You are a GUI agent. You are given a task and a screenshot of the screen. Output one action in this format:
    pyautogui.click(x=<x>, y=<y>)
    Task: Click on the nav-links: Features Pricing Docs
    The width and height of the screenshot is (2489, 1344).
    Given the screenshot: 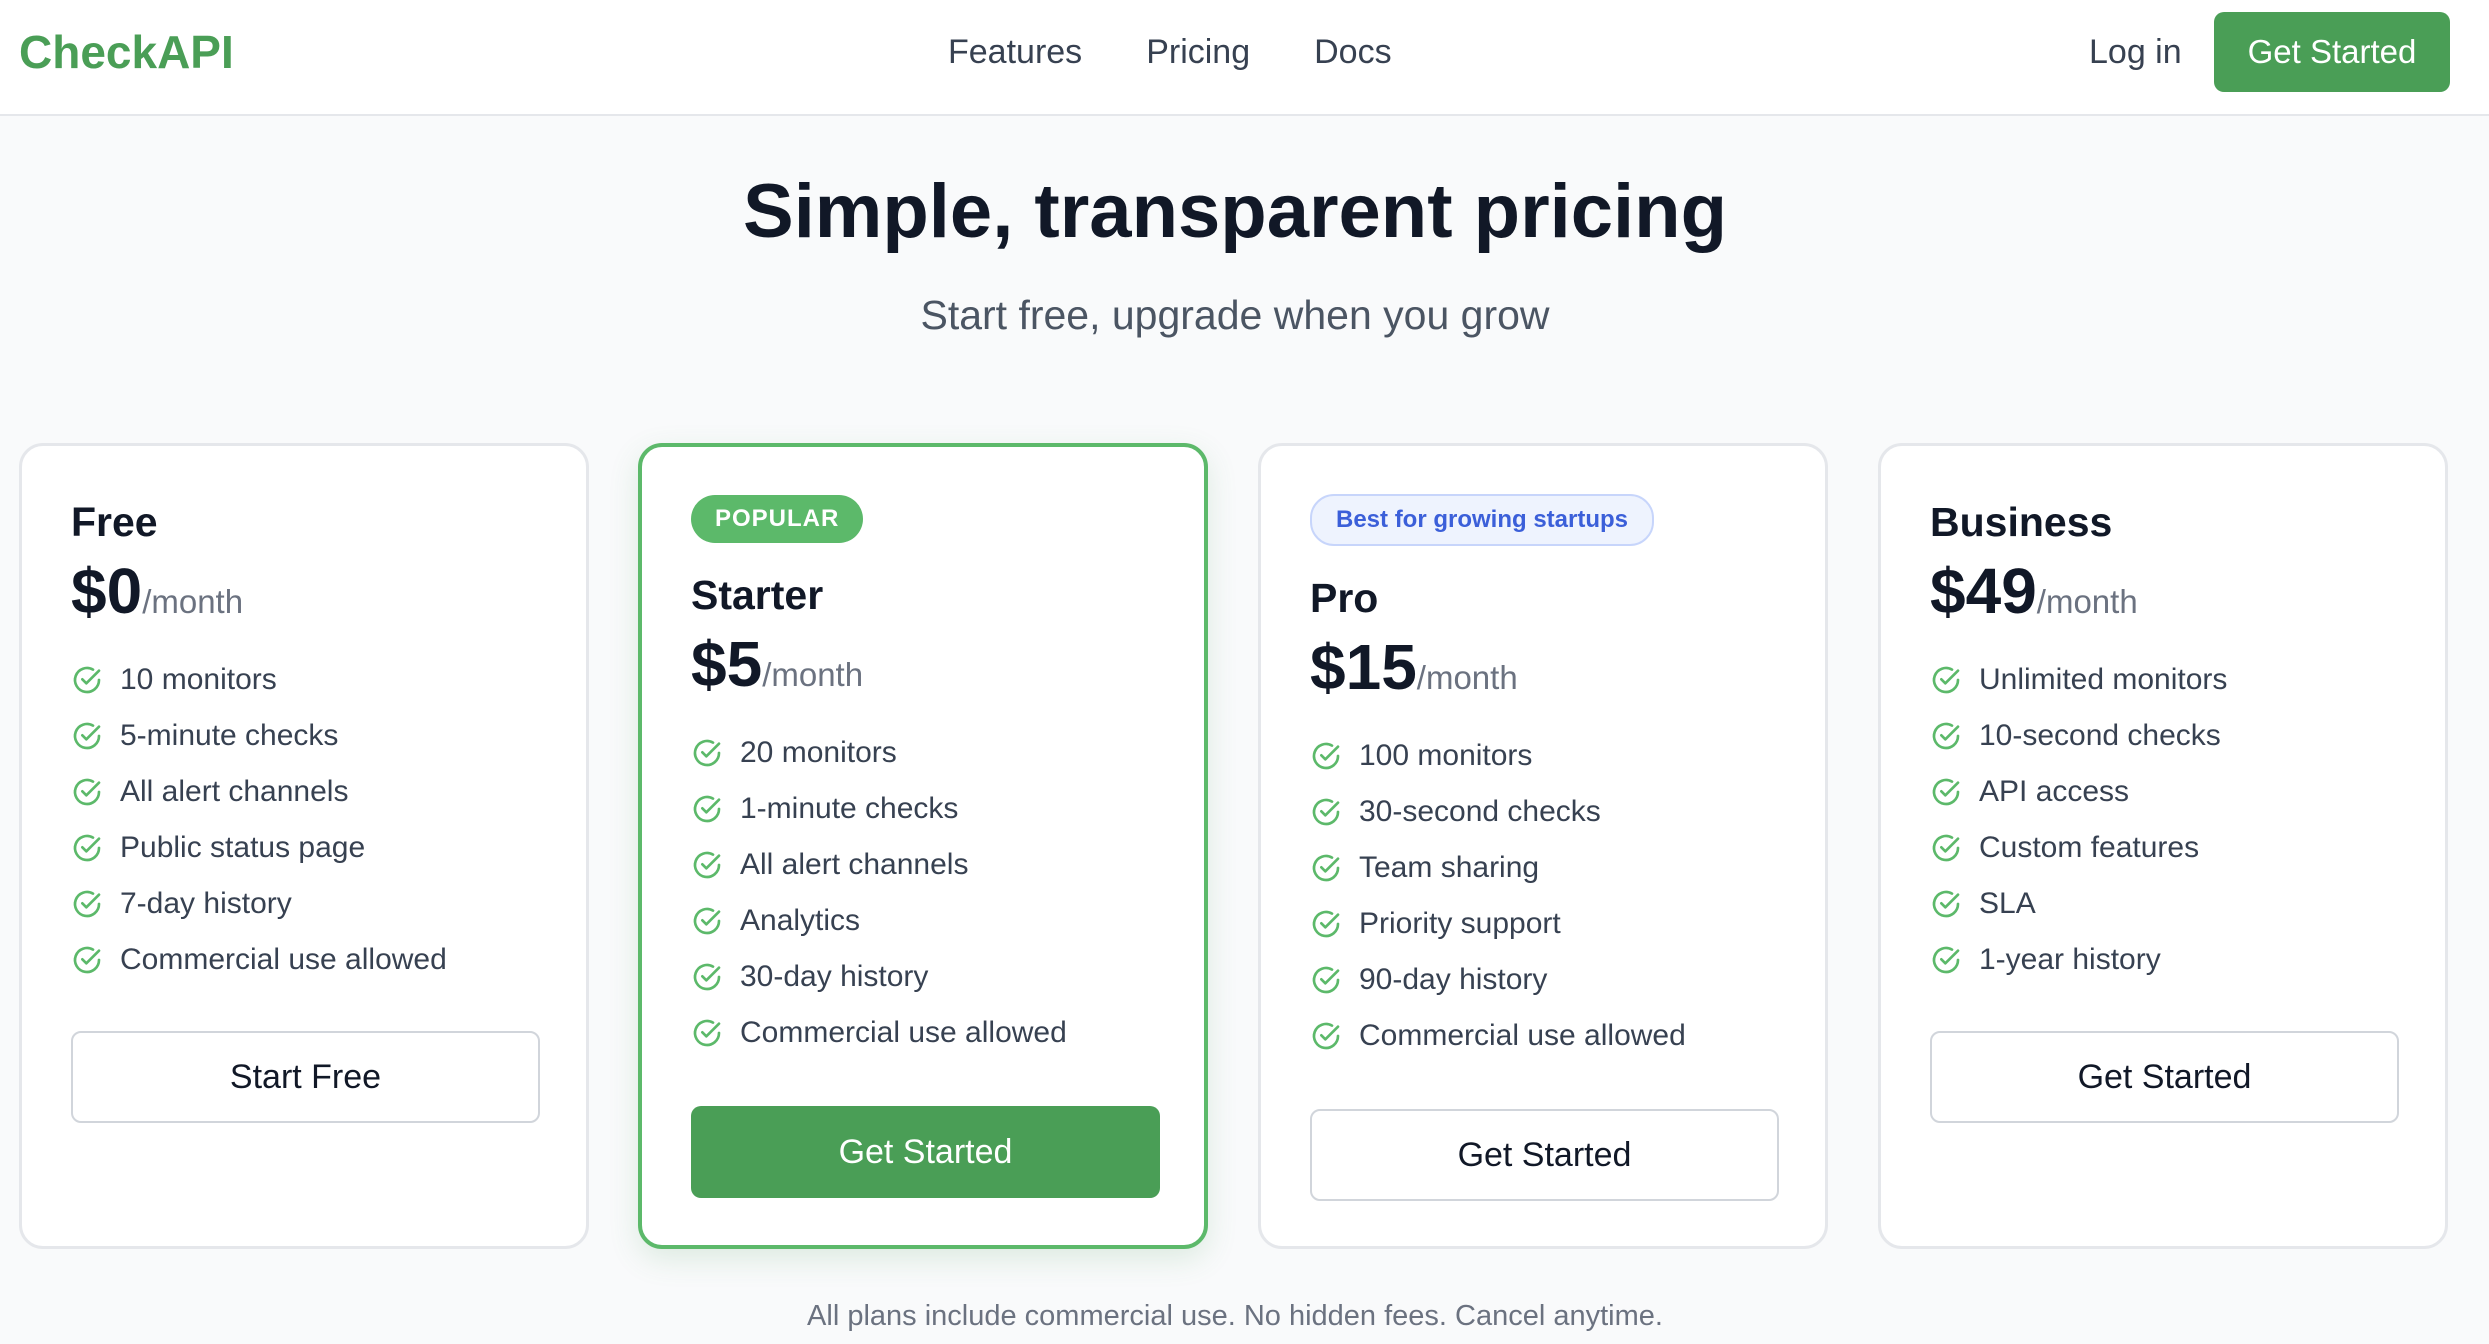 What is the action you would take?
    pyautogui.click(x=1170, y=52)
    